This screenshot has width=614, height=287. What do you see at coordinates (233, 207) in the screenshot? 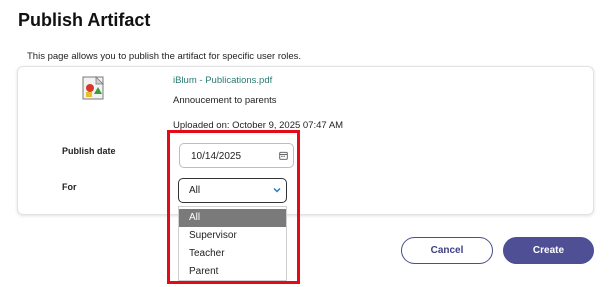
I see `highlight-box` at bounding box center [233, 207].